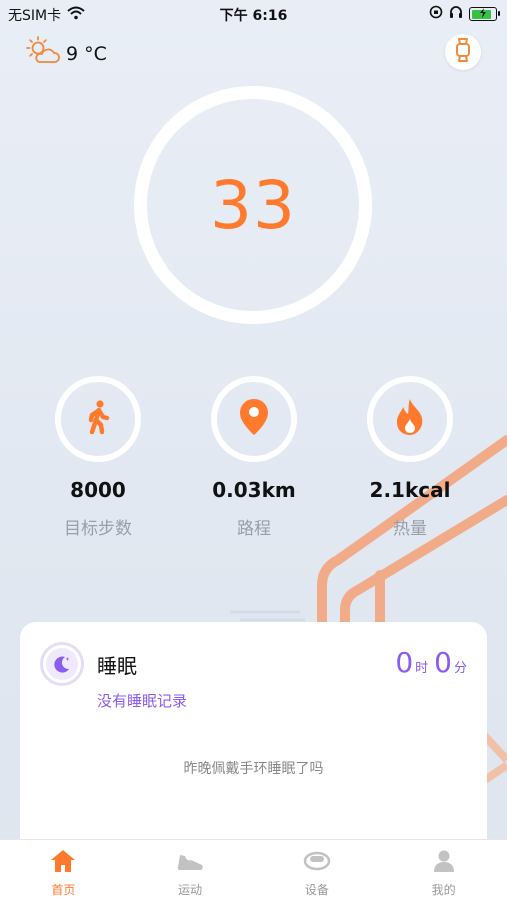  Describe the element at coordinates (431, 662) in the screenshot. I see `sleep-duration: 0 时 0 分` at that location.